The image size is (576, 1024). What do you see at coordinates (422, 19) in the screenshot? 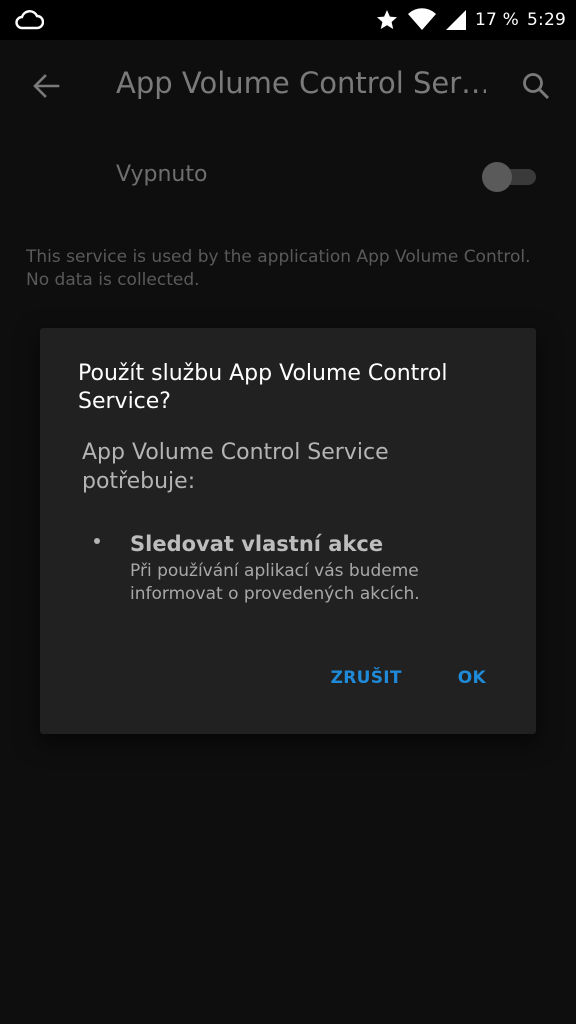
I see `wifi-icon` at bounding box center [422, 19].